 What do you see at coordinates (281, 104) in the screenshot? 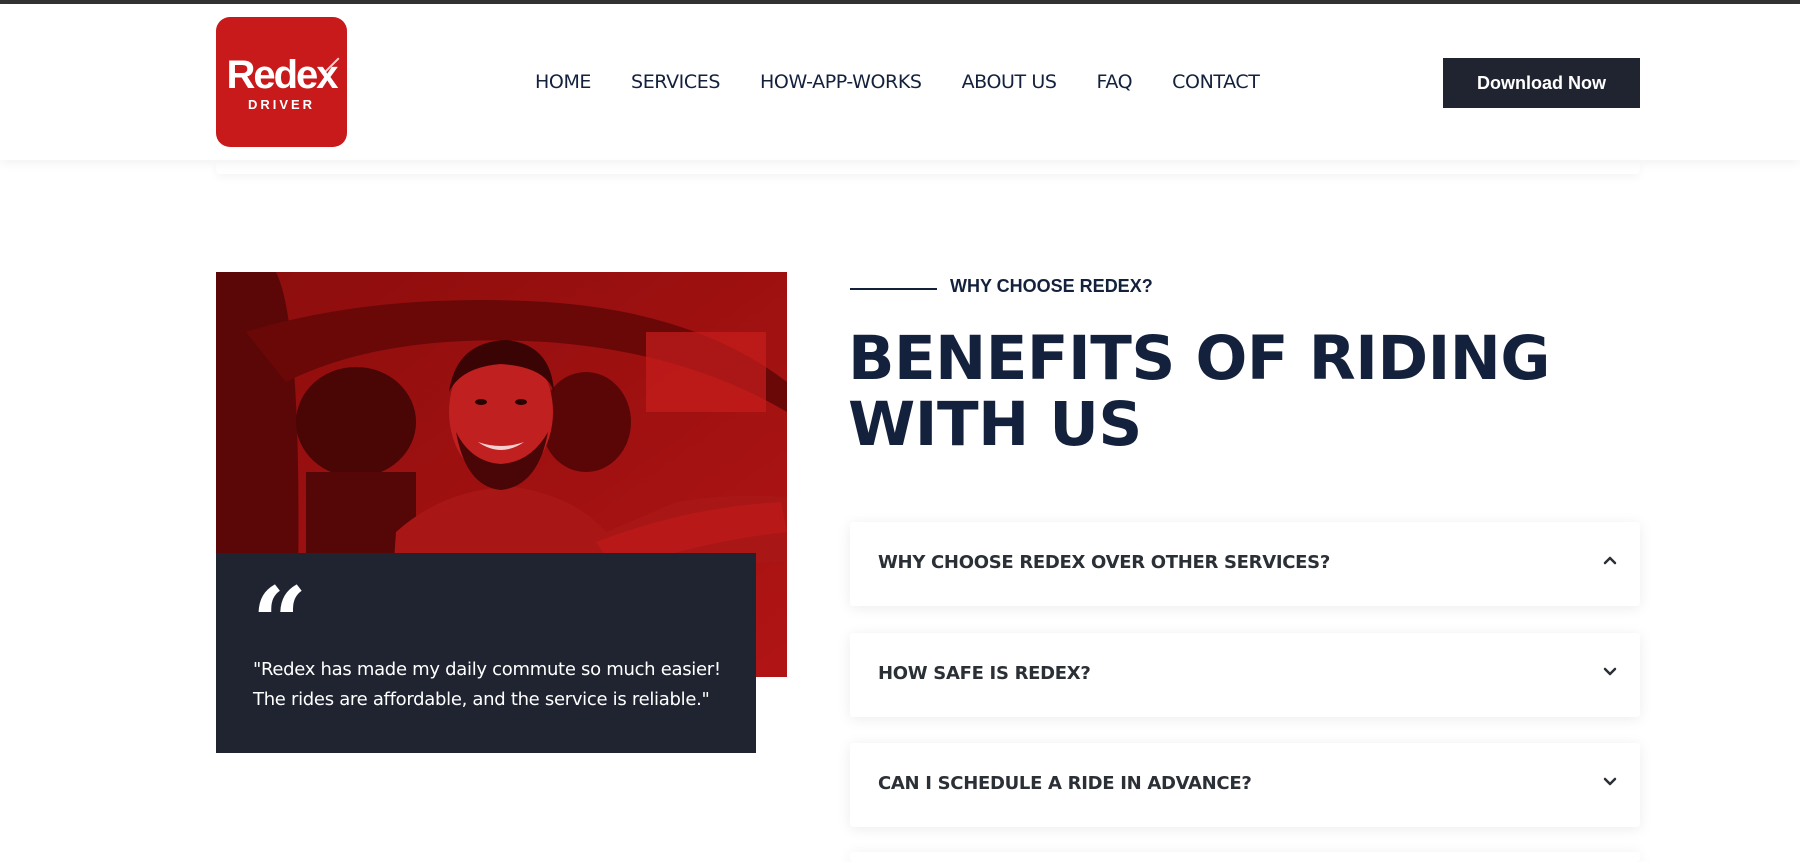
I see `logo-subtitle: DRIVER` at bounding box center [281, 104].